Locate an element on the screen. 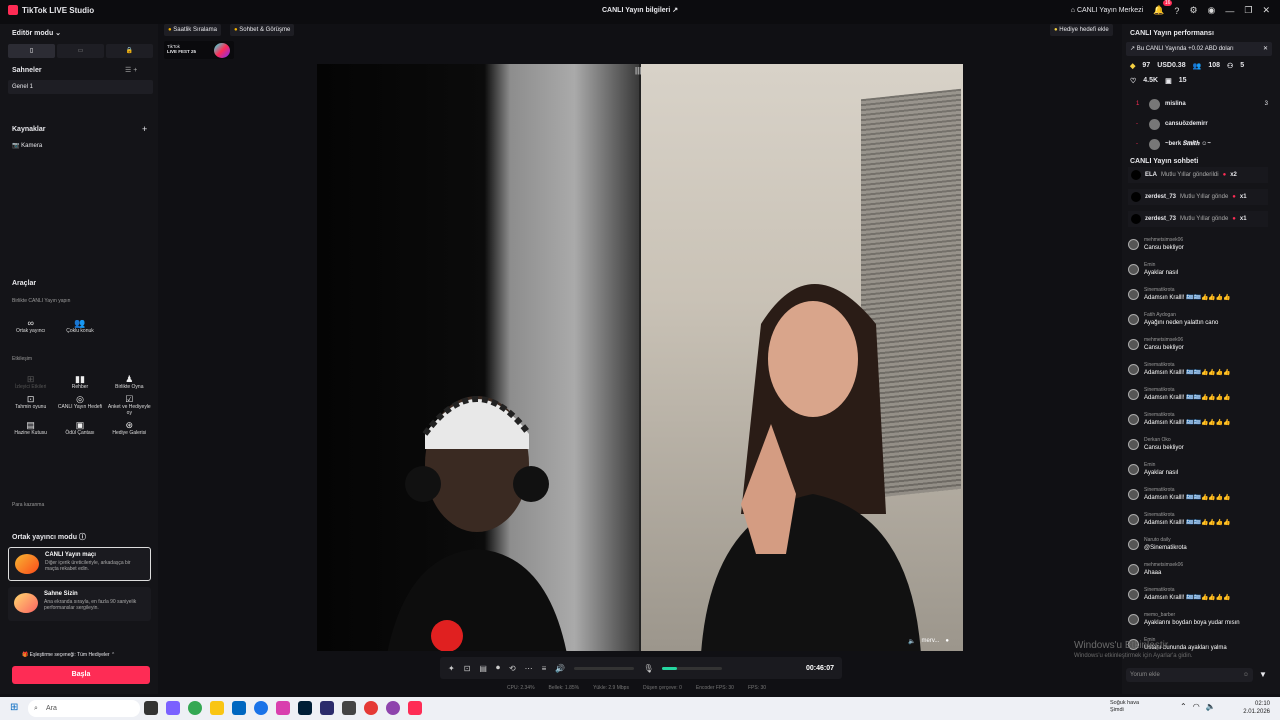 This screenshot has width=1280, height=720. comment-input: Yorum ekle ☺ is located at coordinates (1189, 675).